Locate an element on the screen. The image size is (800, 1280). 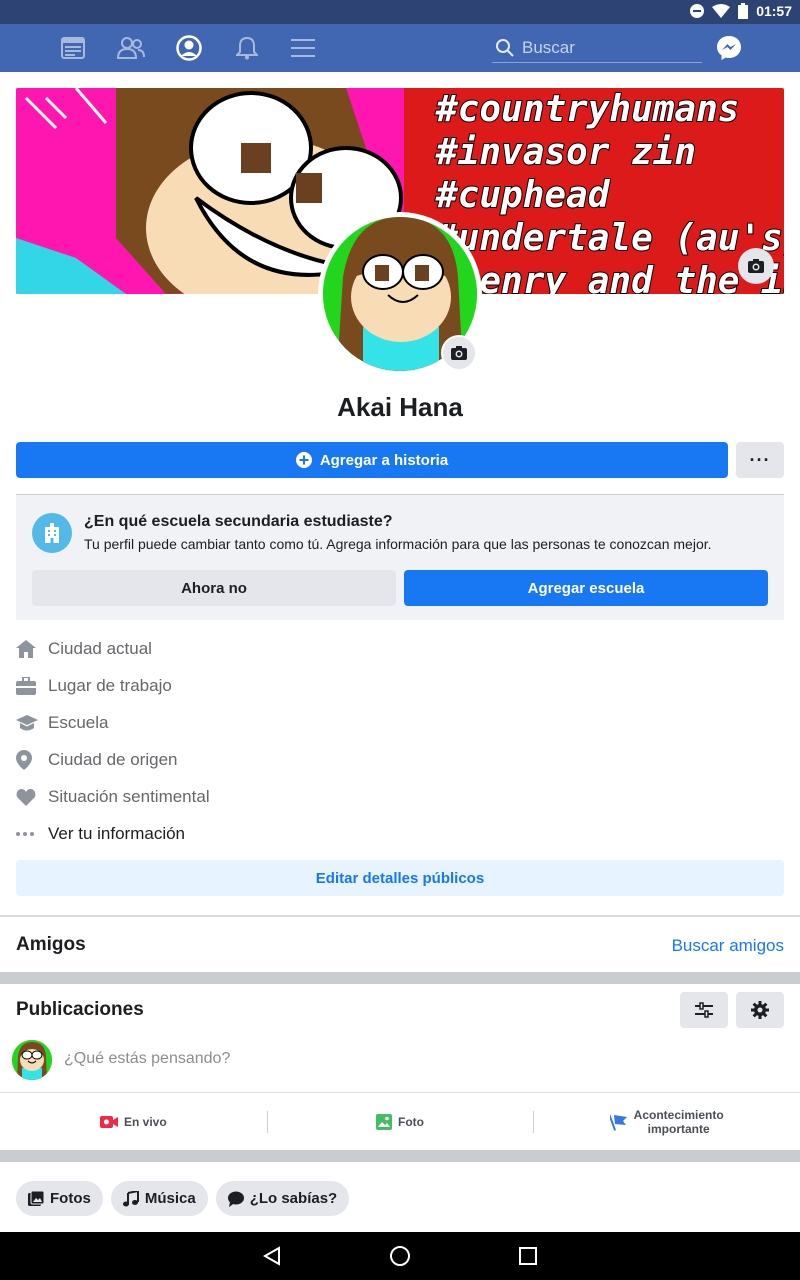
cover-tag: #cuphead is located at coordinates (522, 195).